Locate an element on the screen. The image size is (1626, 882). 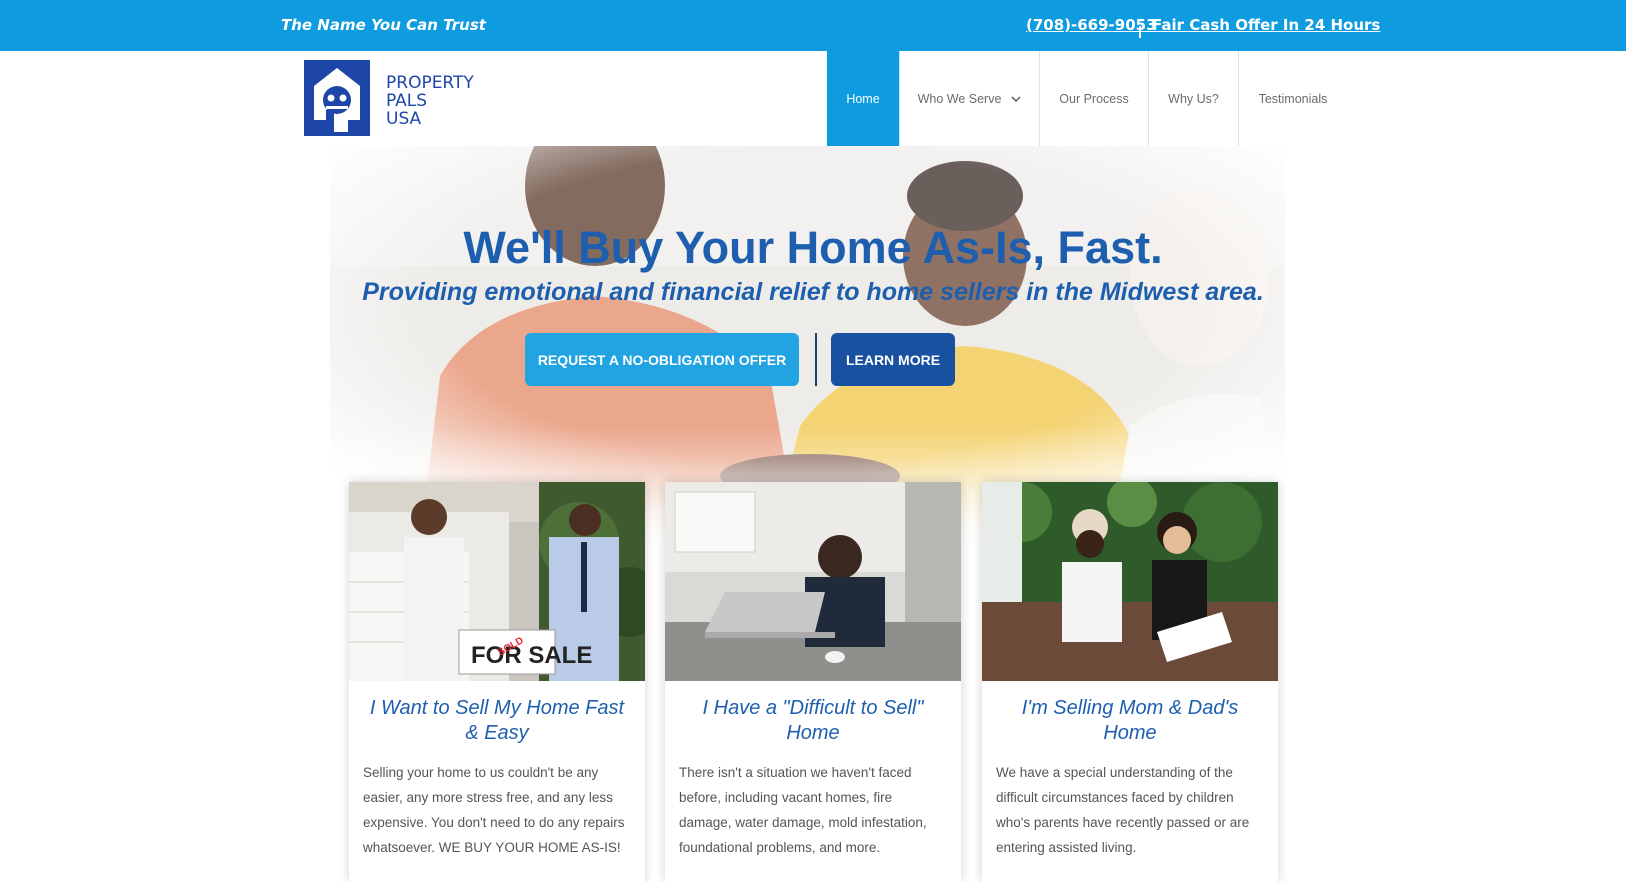
card-image-handshake: FOR SALE SOLD is located at coordinates (497, 581).